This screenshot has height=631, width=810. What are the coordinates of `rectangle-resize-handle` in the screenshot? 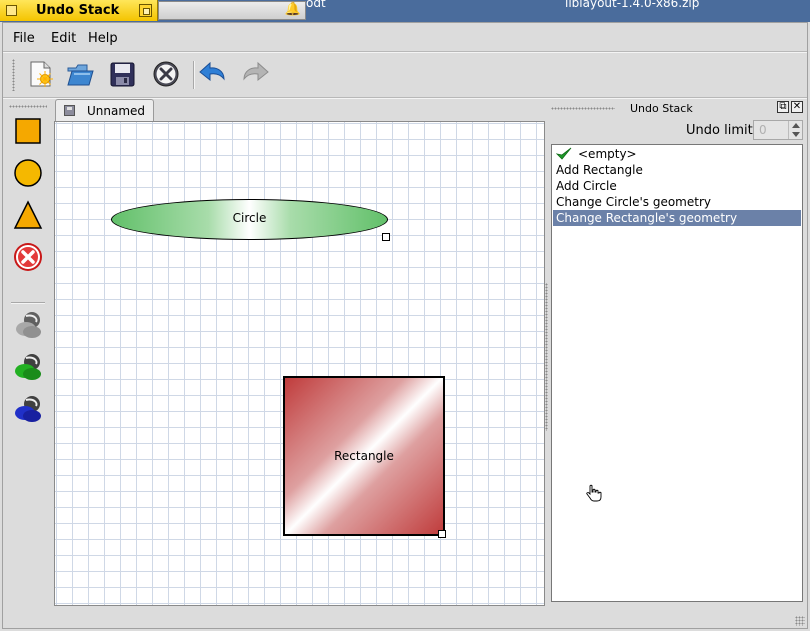 It's located at (442, 534).